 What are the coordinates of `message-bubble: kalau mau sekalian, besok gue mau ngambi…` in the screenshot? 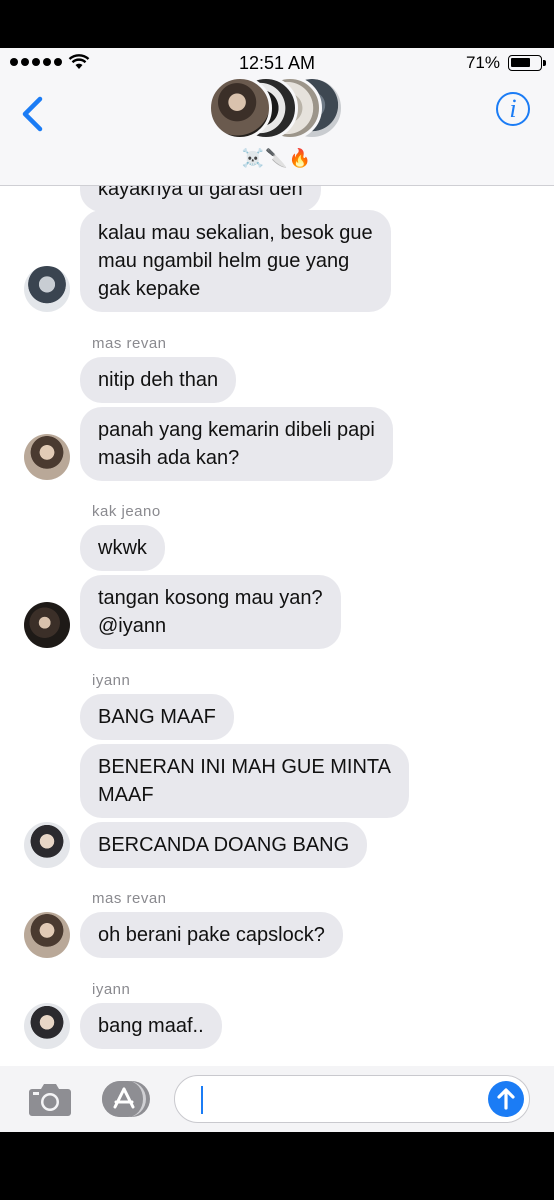 It's located at (235, 261).